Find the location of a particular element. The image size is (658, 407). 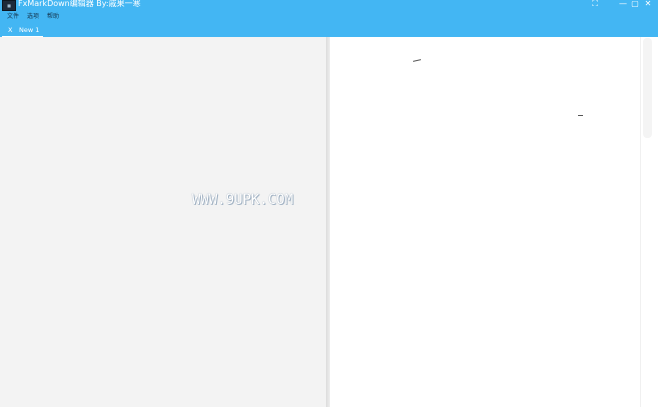

menu-bar: 文件 选项 帮助 is located at coordinates (100, 17).